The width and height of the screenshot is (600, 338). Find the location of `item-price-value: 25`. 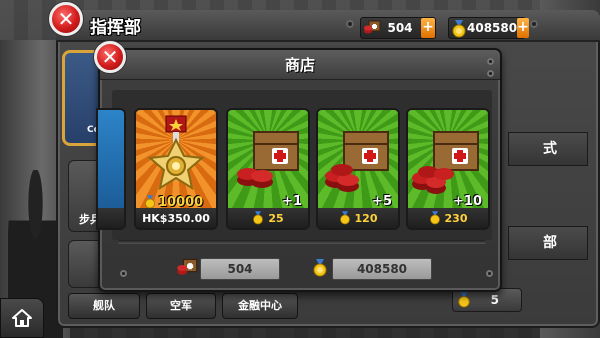

item-price-value: 25 is located at coordinates (276, 218).